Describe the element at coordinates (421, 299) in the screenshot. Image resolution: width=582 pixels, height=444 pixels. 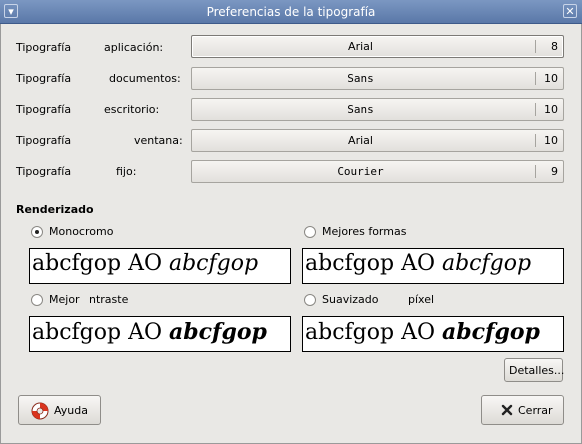
I see `radio-label-suffix: píxel` at that location.